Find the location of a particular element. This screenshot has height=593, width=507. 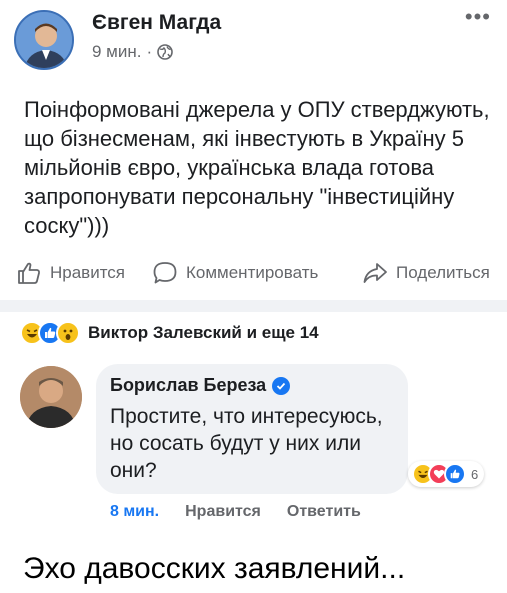

share-icon is located at coordinates (375, 273).